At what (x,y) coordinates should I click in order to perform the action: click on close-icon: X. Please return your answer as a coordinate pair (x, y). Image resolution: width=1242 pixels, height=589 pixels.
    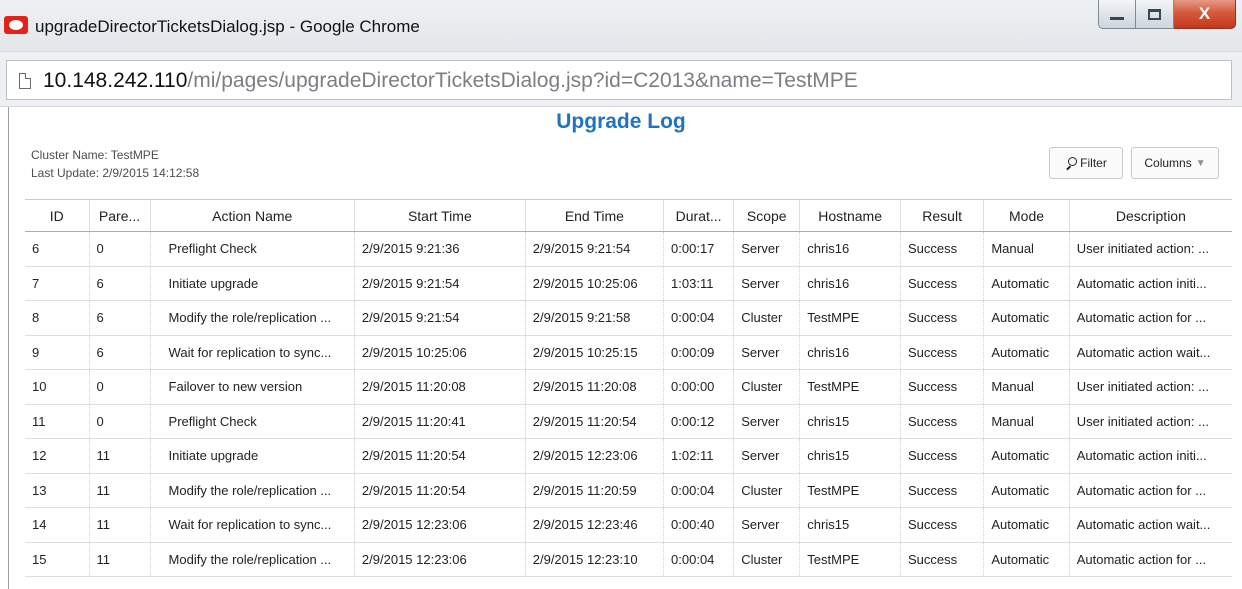
    Looking at the image, I should click on (1204, 13).